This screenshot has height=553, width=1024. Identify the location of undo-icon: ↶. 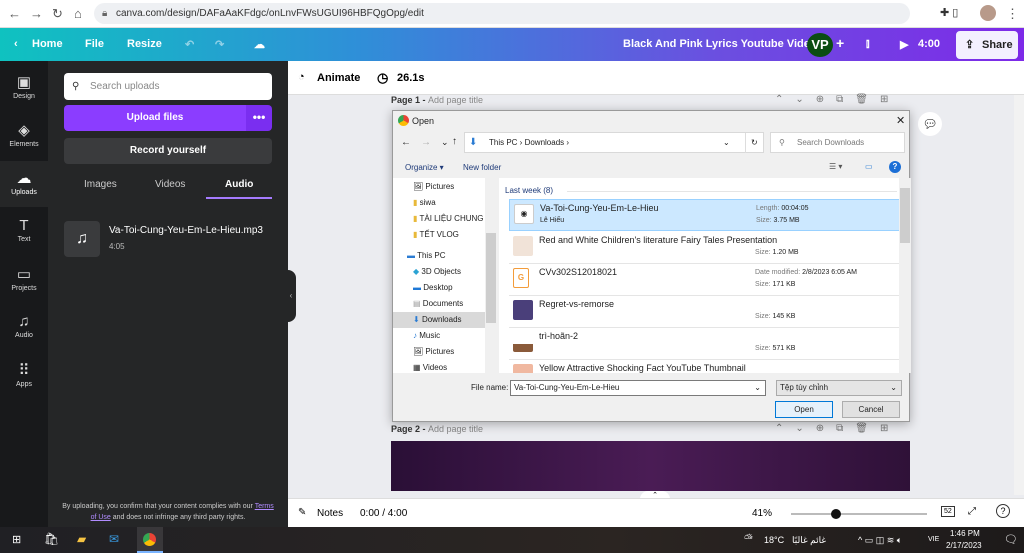
(189, 44).